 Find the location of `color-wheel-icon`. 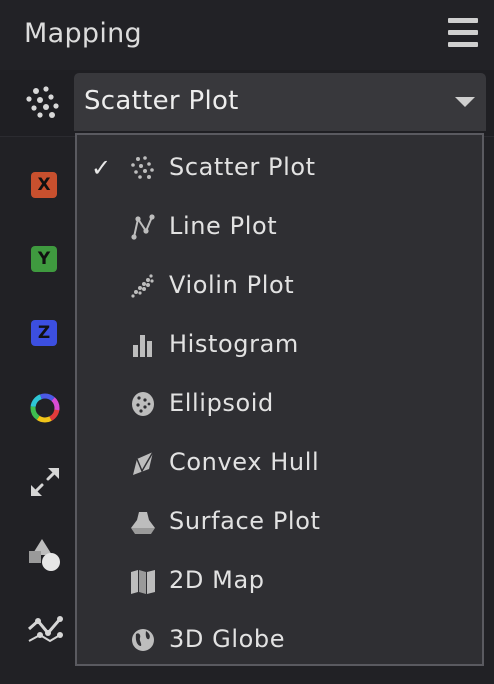

color-wheel-icon is located at coordinates (45, 408).